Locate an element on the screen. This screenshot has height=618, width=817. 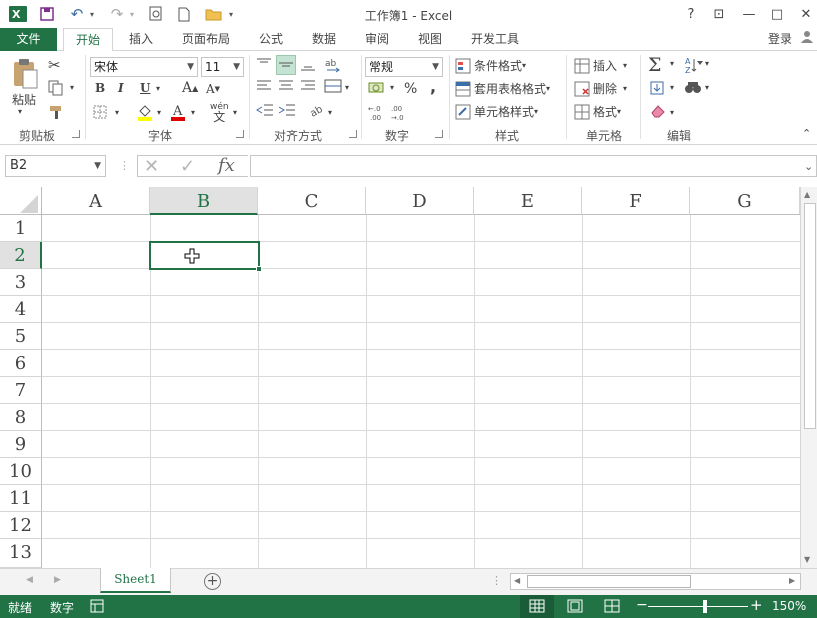
merge-dropdown-icon: ▾ is located at coordinates (347, 87).